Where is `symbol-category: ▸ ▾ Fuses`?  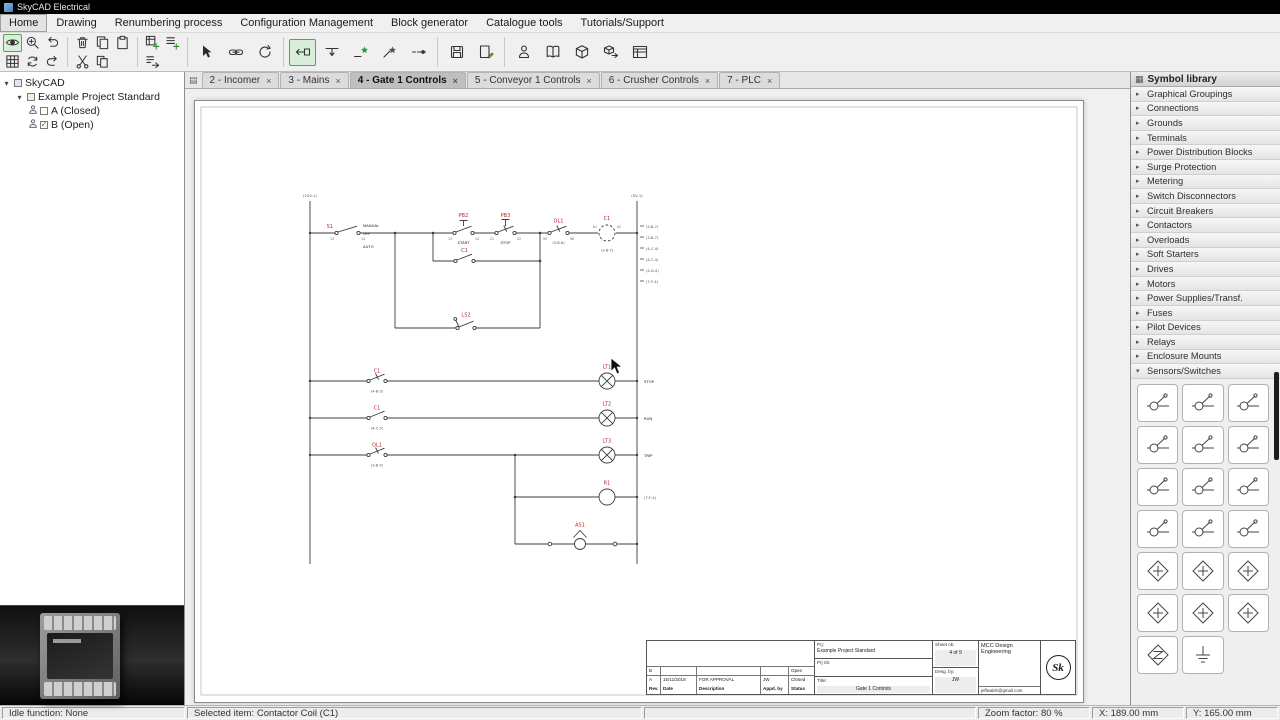 symbol-category: ▸ ▾ Fuses is located at coordinates (1205, 313).